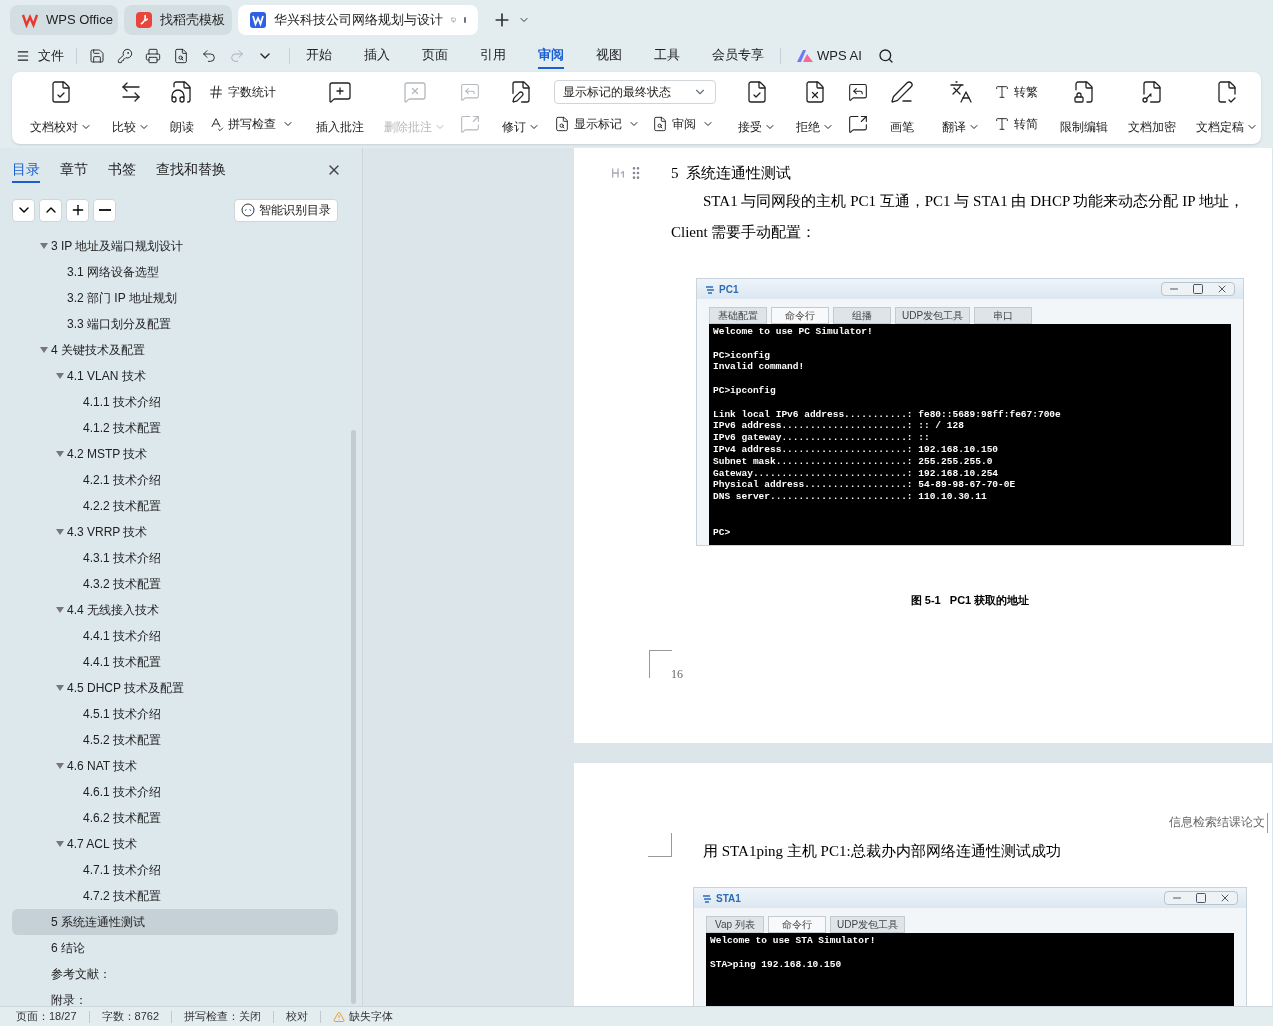 This screenshot has width=1273, height=1026. I want to click on ai-button: WPS AI, so click(829, 56).